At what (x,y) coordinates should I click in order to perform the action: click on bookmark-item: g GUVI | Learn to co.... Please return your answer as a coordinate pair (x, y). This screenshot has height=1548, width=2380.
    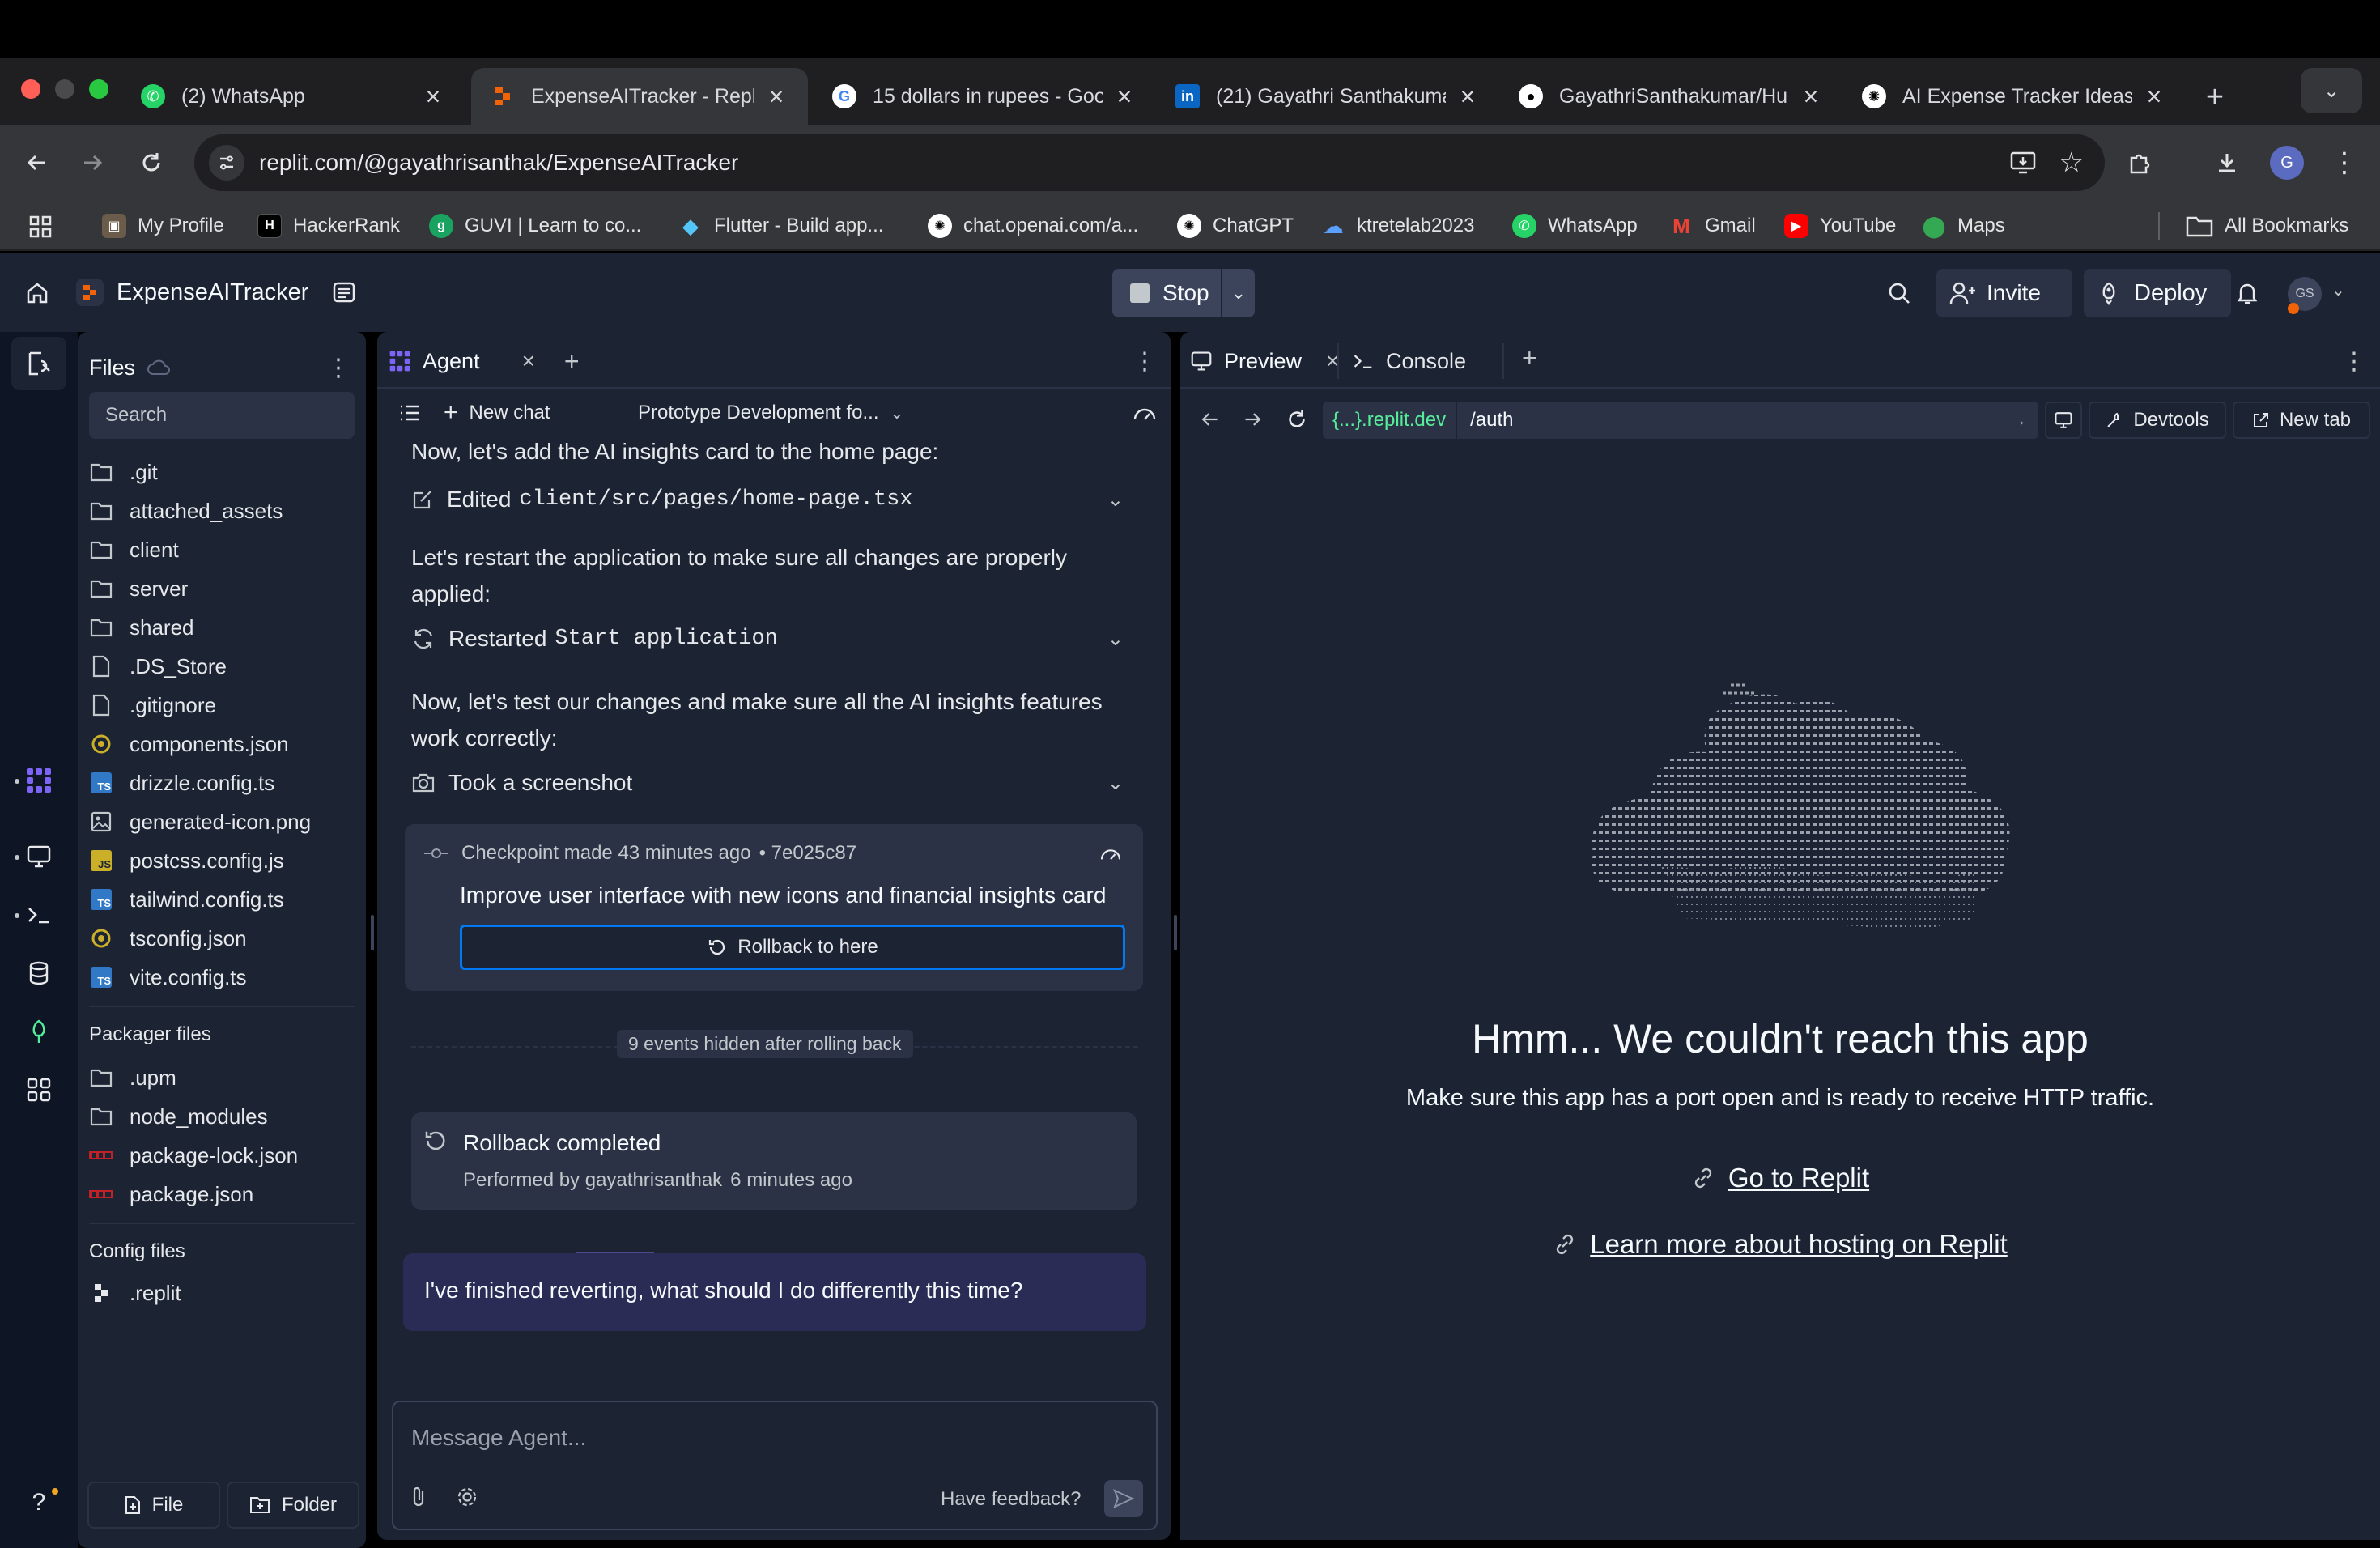
    Looking at the image, I should click on (535, 226).